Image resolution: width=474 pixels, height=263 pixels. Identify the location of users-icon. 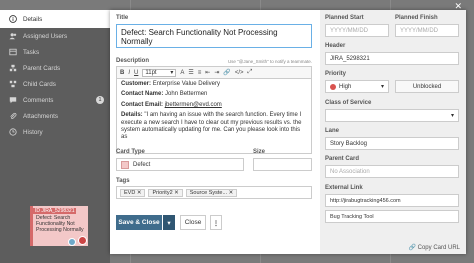
(12, 36).